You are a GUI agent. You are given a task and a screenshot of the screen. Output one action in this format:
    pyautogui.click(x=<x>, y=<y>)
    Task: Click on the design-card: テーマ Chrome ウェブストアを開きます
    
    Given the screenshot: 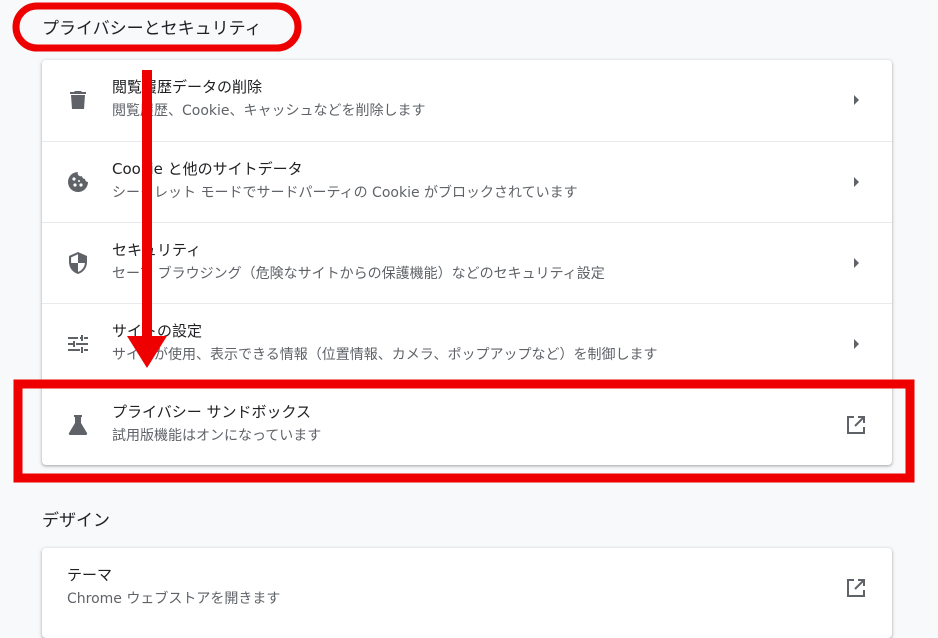 What is the action you would take?
    pyautogui.click(x=467, y=593)
    